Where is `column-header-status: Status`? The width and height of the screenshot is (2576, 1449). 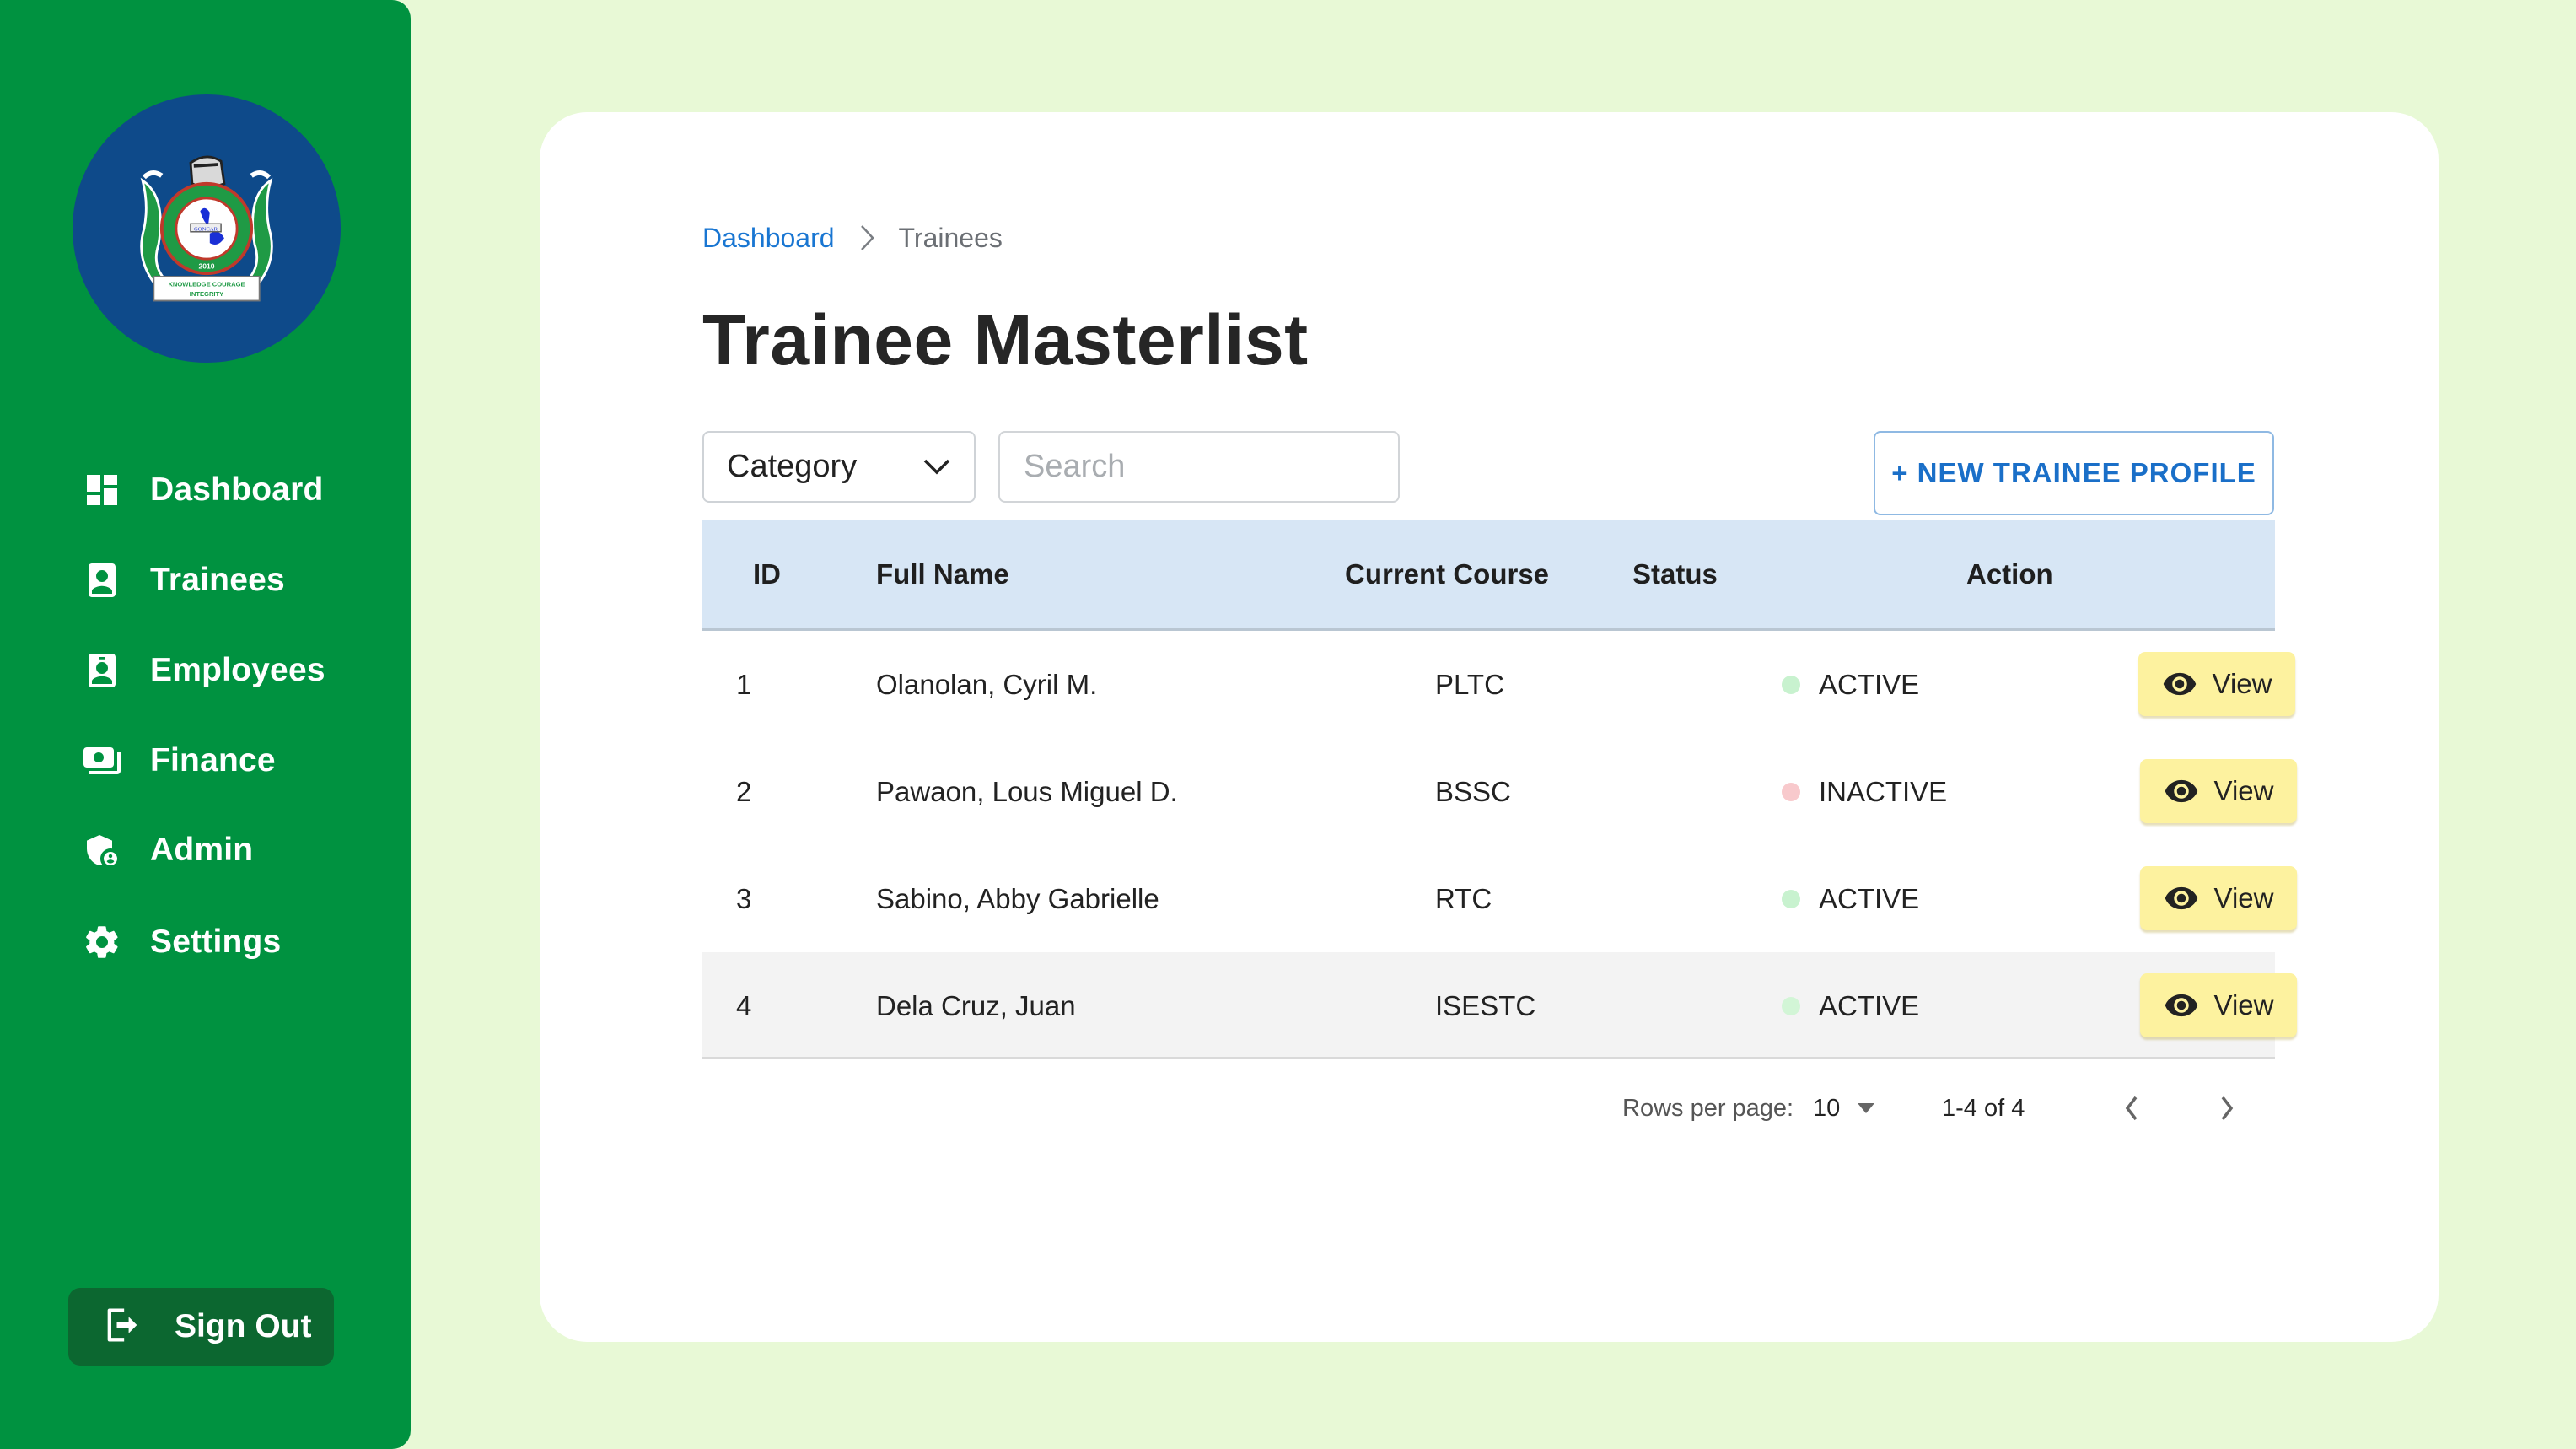 column-header-status: Status is located at coordinates (1675, 574).